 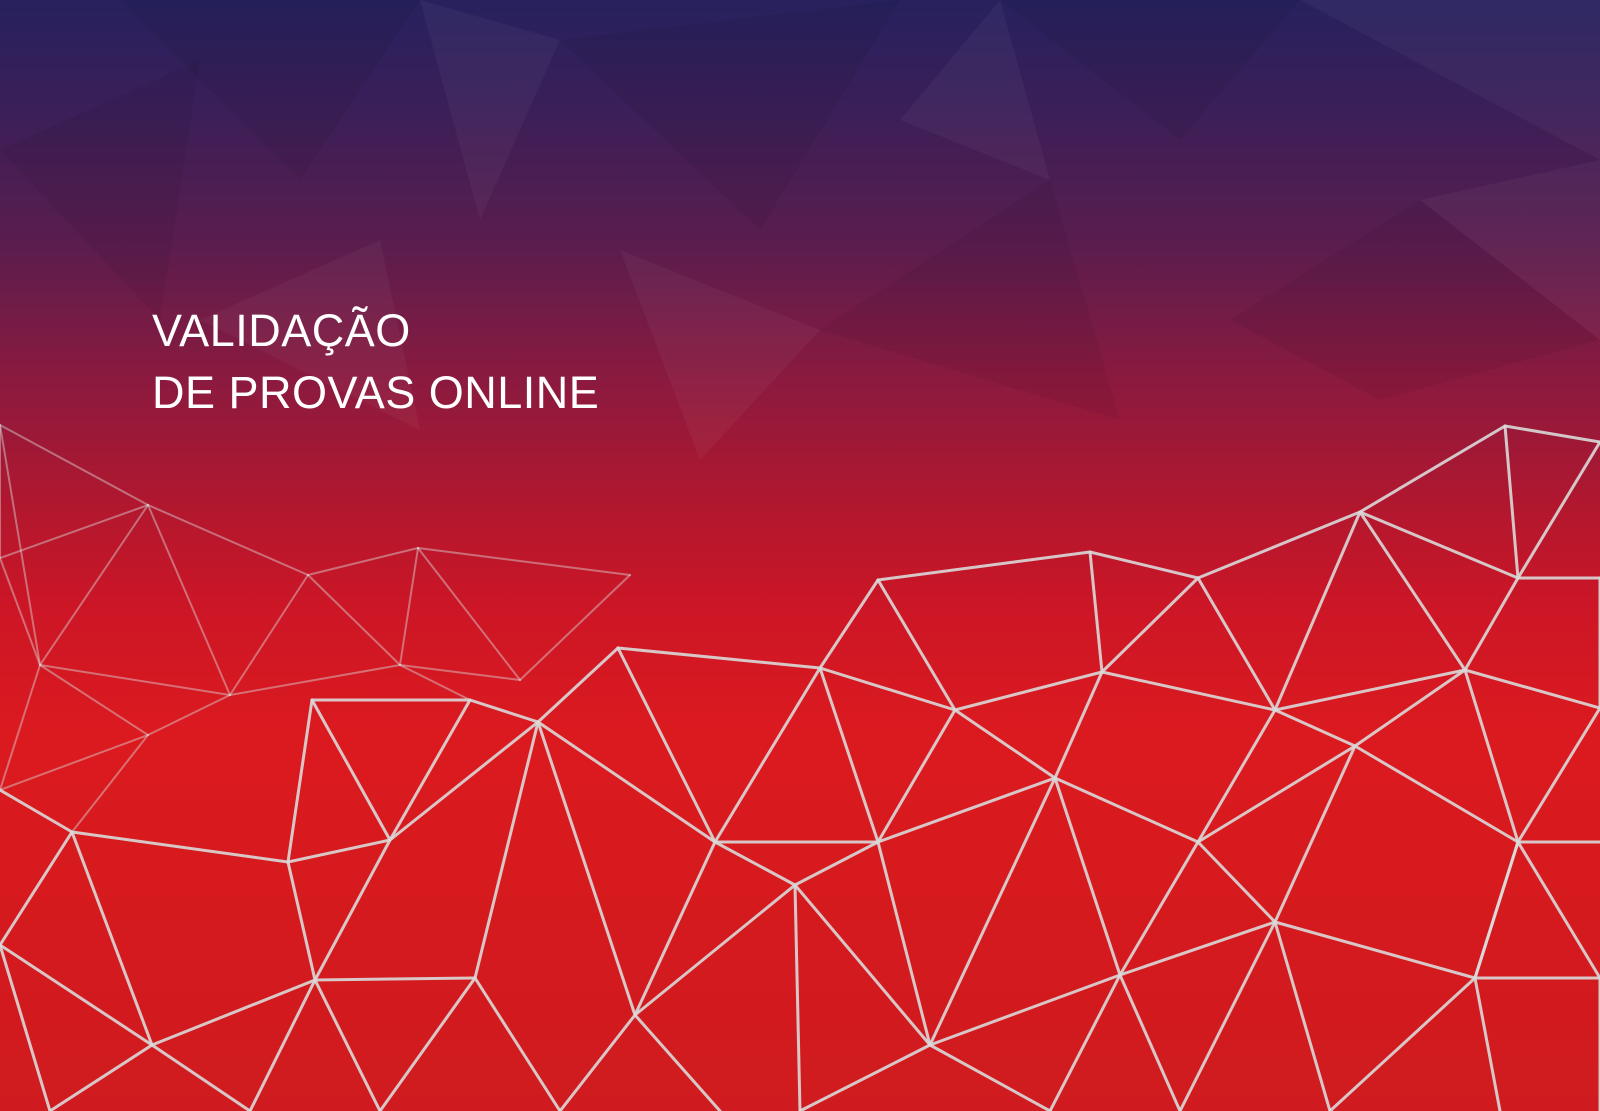 What do you see at coordinates (375, 362) in the screenshot?
I see `cover-title: VALIDAÇÃO DE PROVAS ONLINE` at bounding box center [375, 362].